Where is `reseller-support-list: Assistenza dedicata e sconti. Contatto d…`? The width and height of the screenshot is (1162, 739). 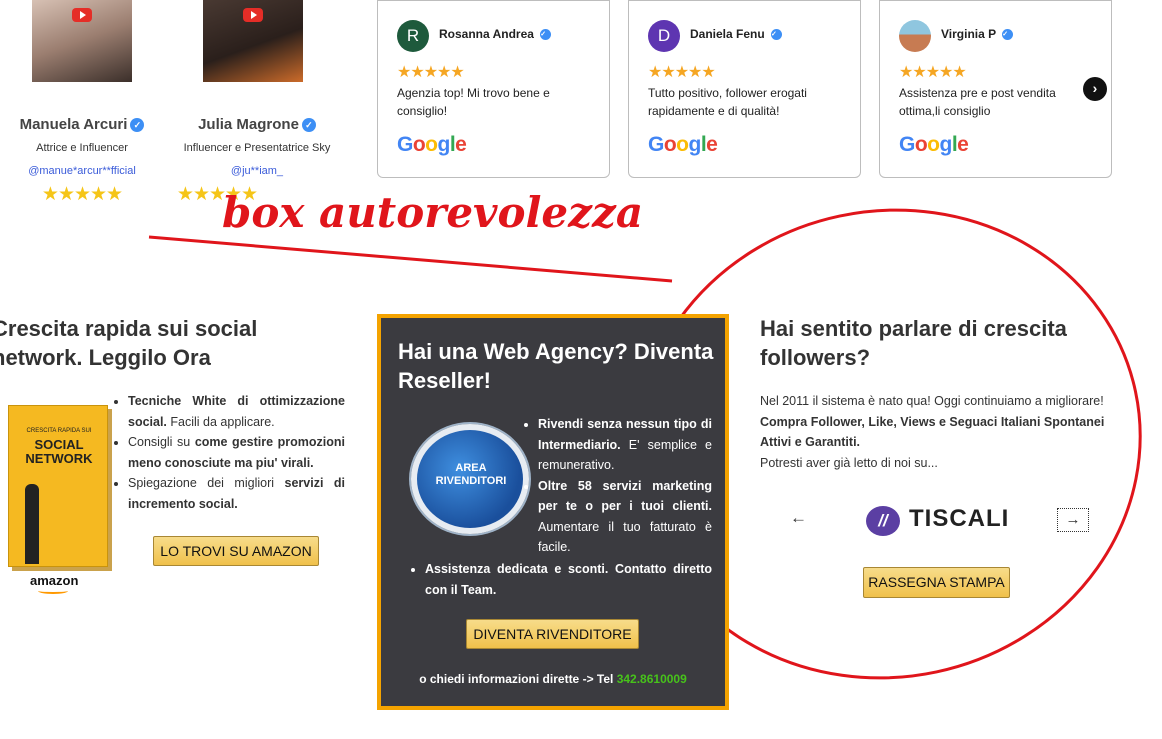
reseller-support-list: Assistenza dedicata e sconti. Contatto d… is located at coordinates (560, 579).